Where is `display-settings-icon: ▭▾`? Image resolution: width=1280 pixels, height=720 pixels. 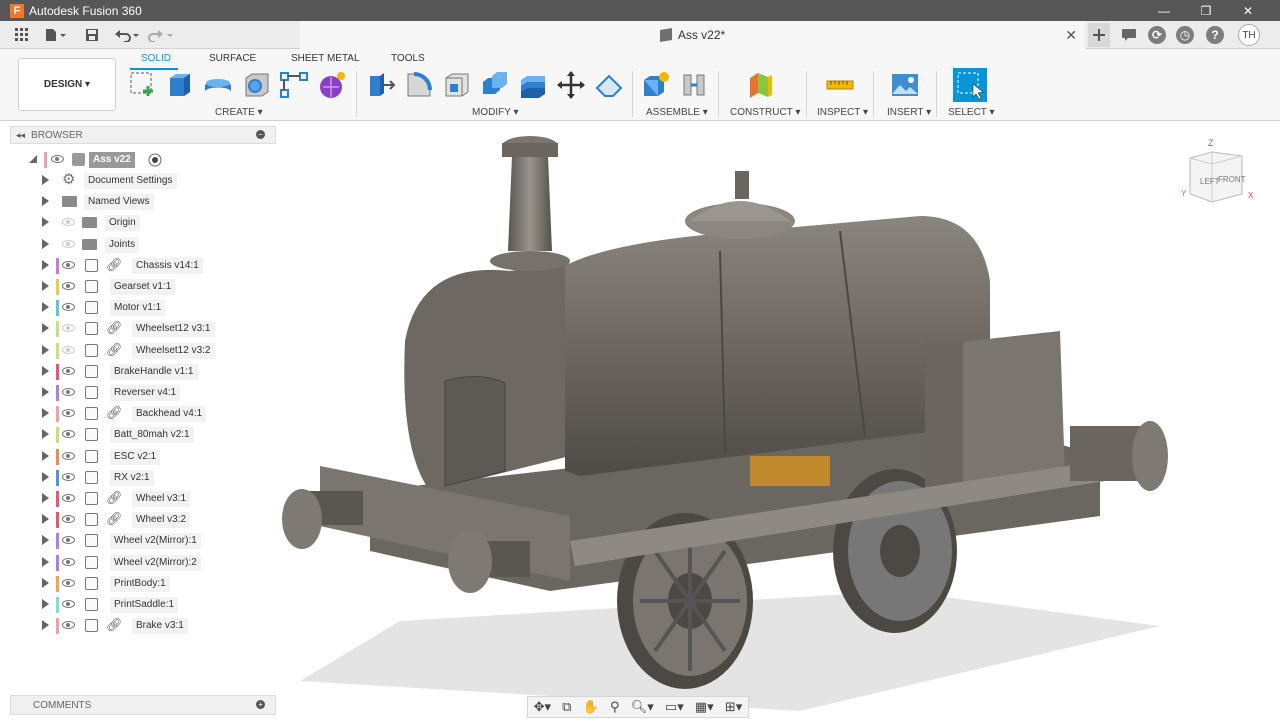 display-settings-icon: ▭▾ is located at coordinates (674, 707).